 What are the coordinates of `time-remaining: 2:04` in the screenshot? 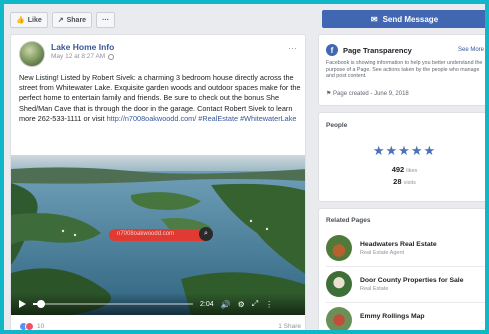 It's located at (207, 304).